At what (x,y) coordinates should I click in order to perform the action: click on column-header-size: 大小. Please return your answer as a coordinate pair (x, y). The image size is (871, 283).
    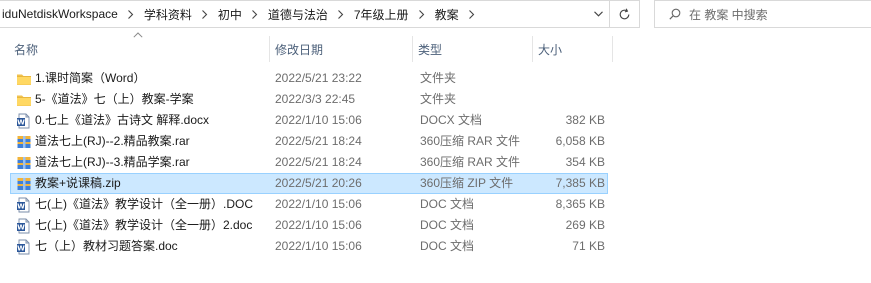
    Looking at the image, I should click on (572, 49).